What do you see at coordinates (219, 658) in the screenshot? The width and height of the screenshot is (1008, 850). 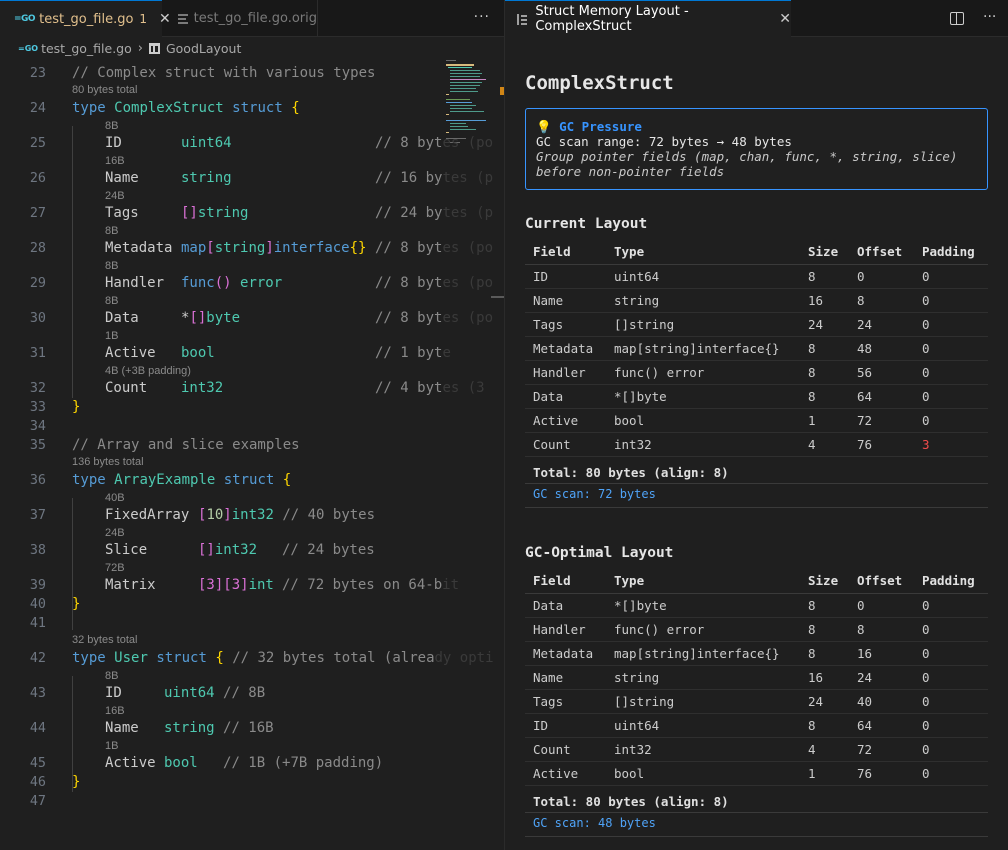 I see `brace: {` at bounding box center [219, 658].